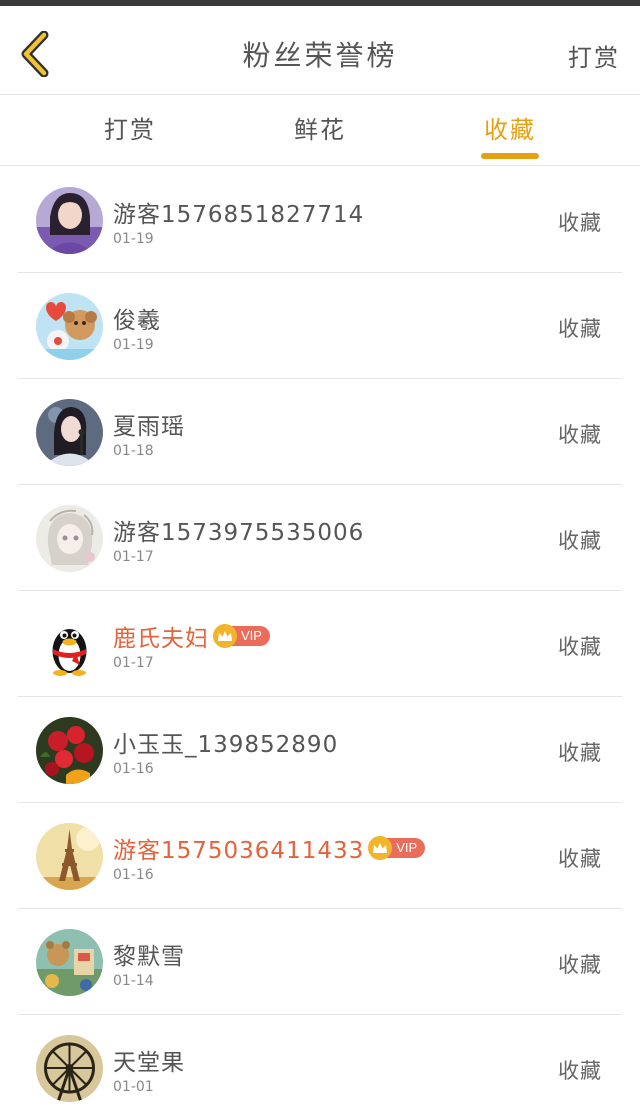  Describe the element at coordinates (510, 127) in the screenshot. I see `tab-favorites: 收藏` at that location.